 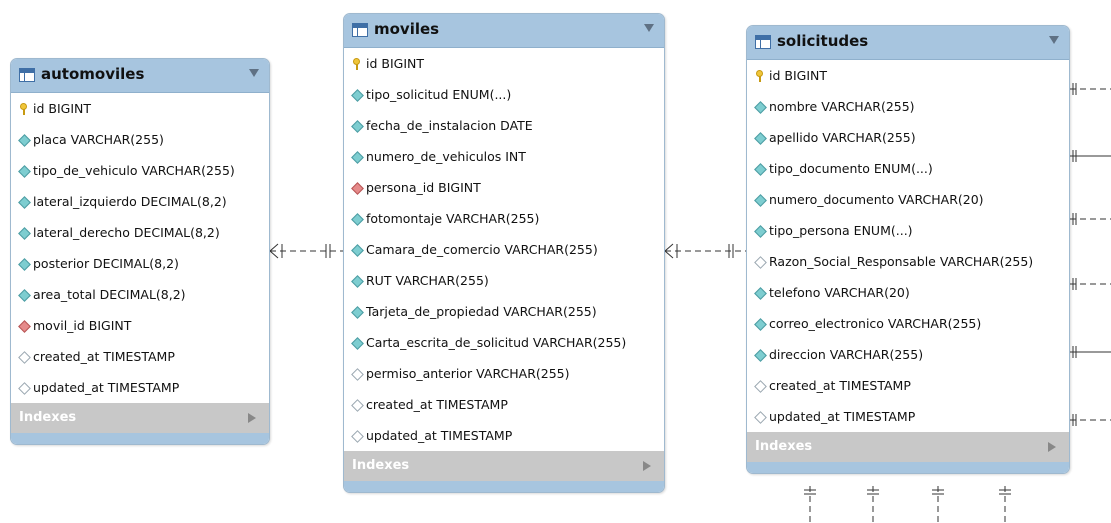 I want to click on relation-automoviles-moviles, so click(x=306, y=251).